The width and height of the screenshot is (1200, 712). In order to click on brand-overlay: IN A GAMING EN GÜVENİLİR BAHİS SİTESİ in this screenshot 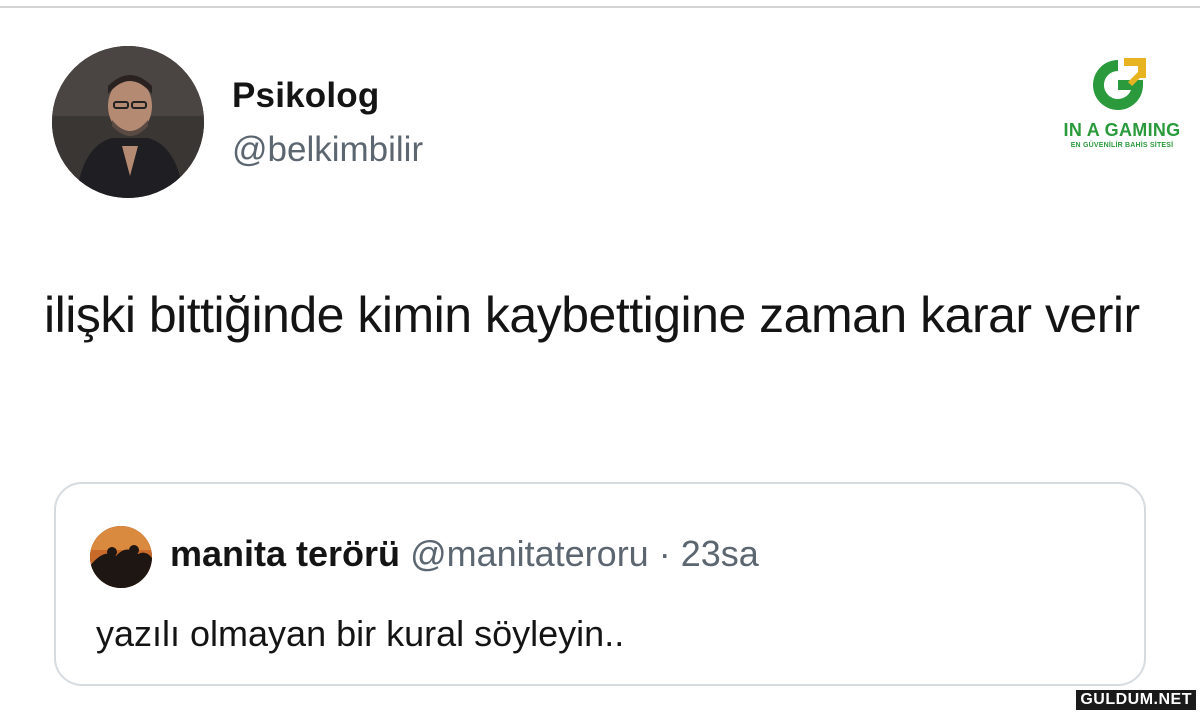, I will do `click(1122, 106)`.